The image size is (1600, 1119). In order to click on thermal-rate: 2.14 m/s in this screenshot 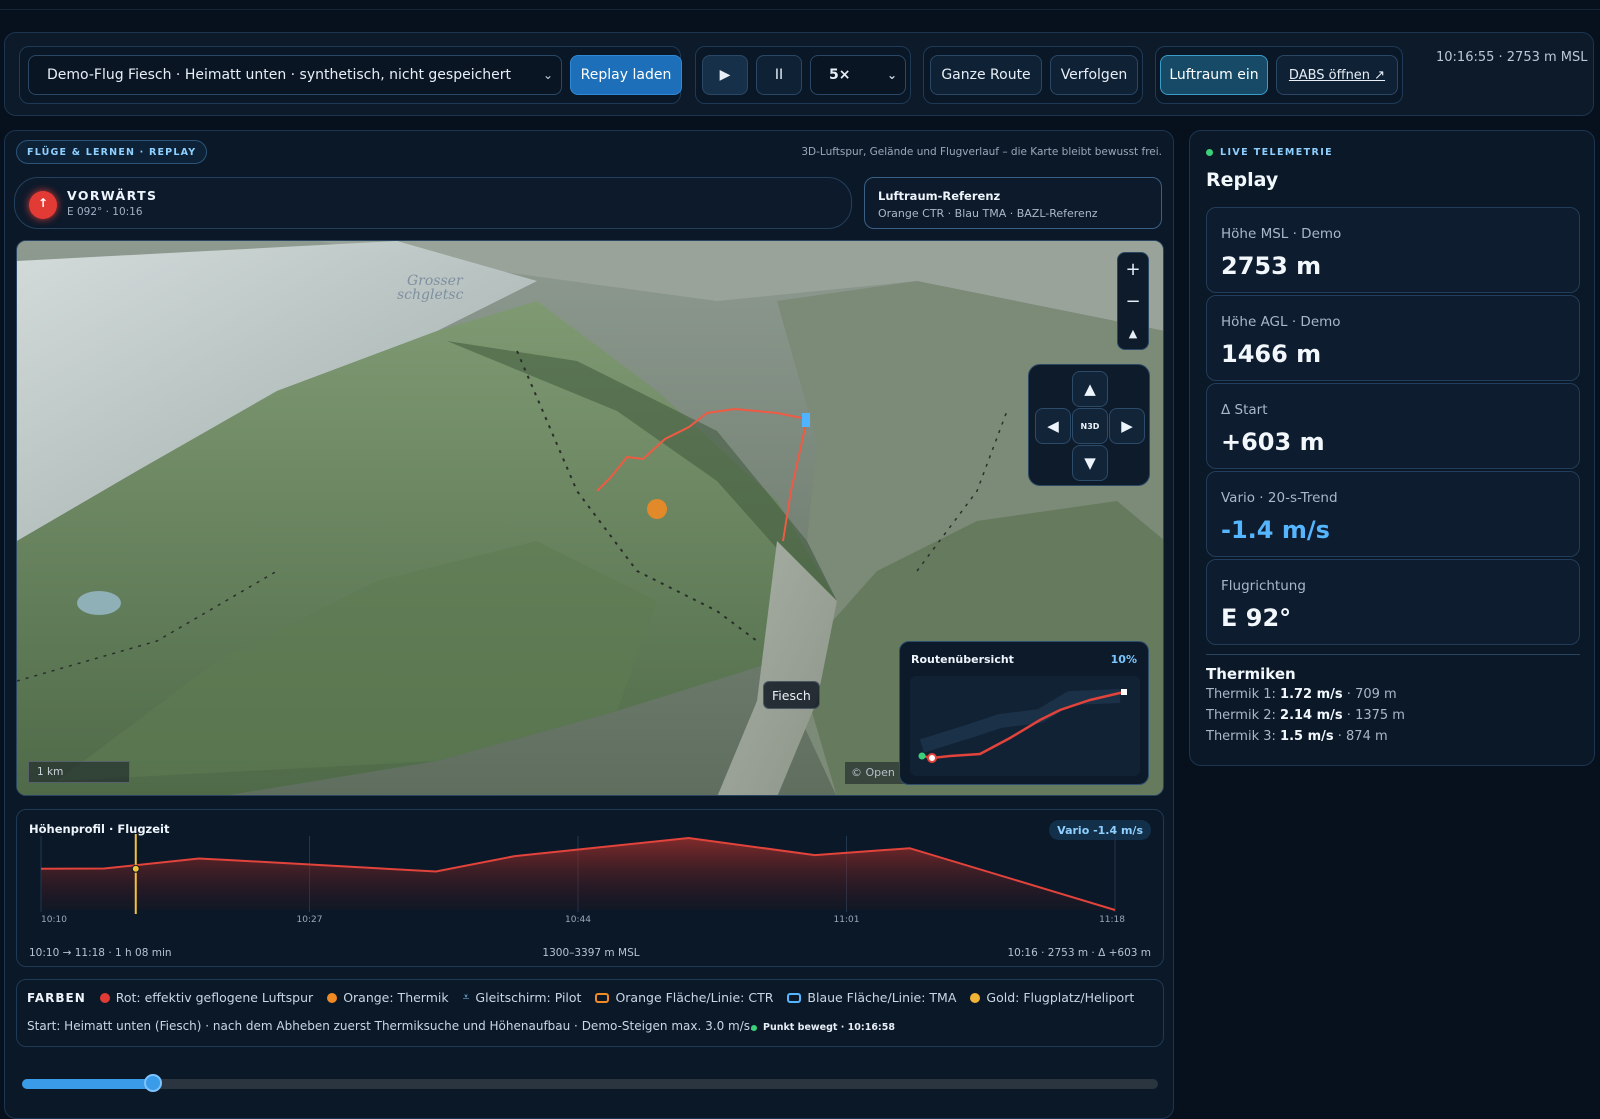, I will do `click(1311, 715)`.